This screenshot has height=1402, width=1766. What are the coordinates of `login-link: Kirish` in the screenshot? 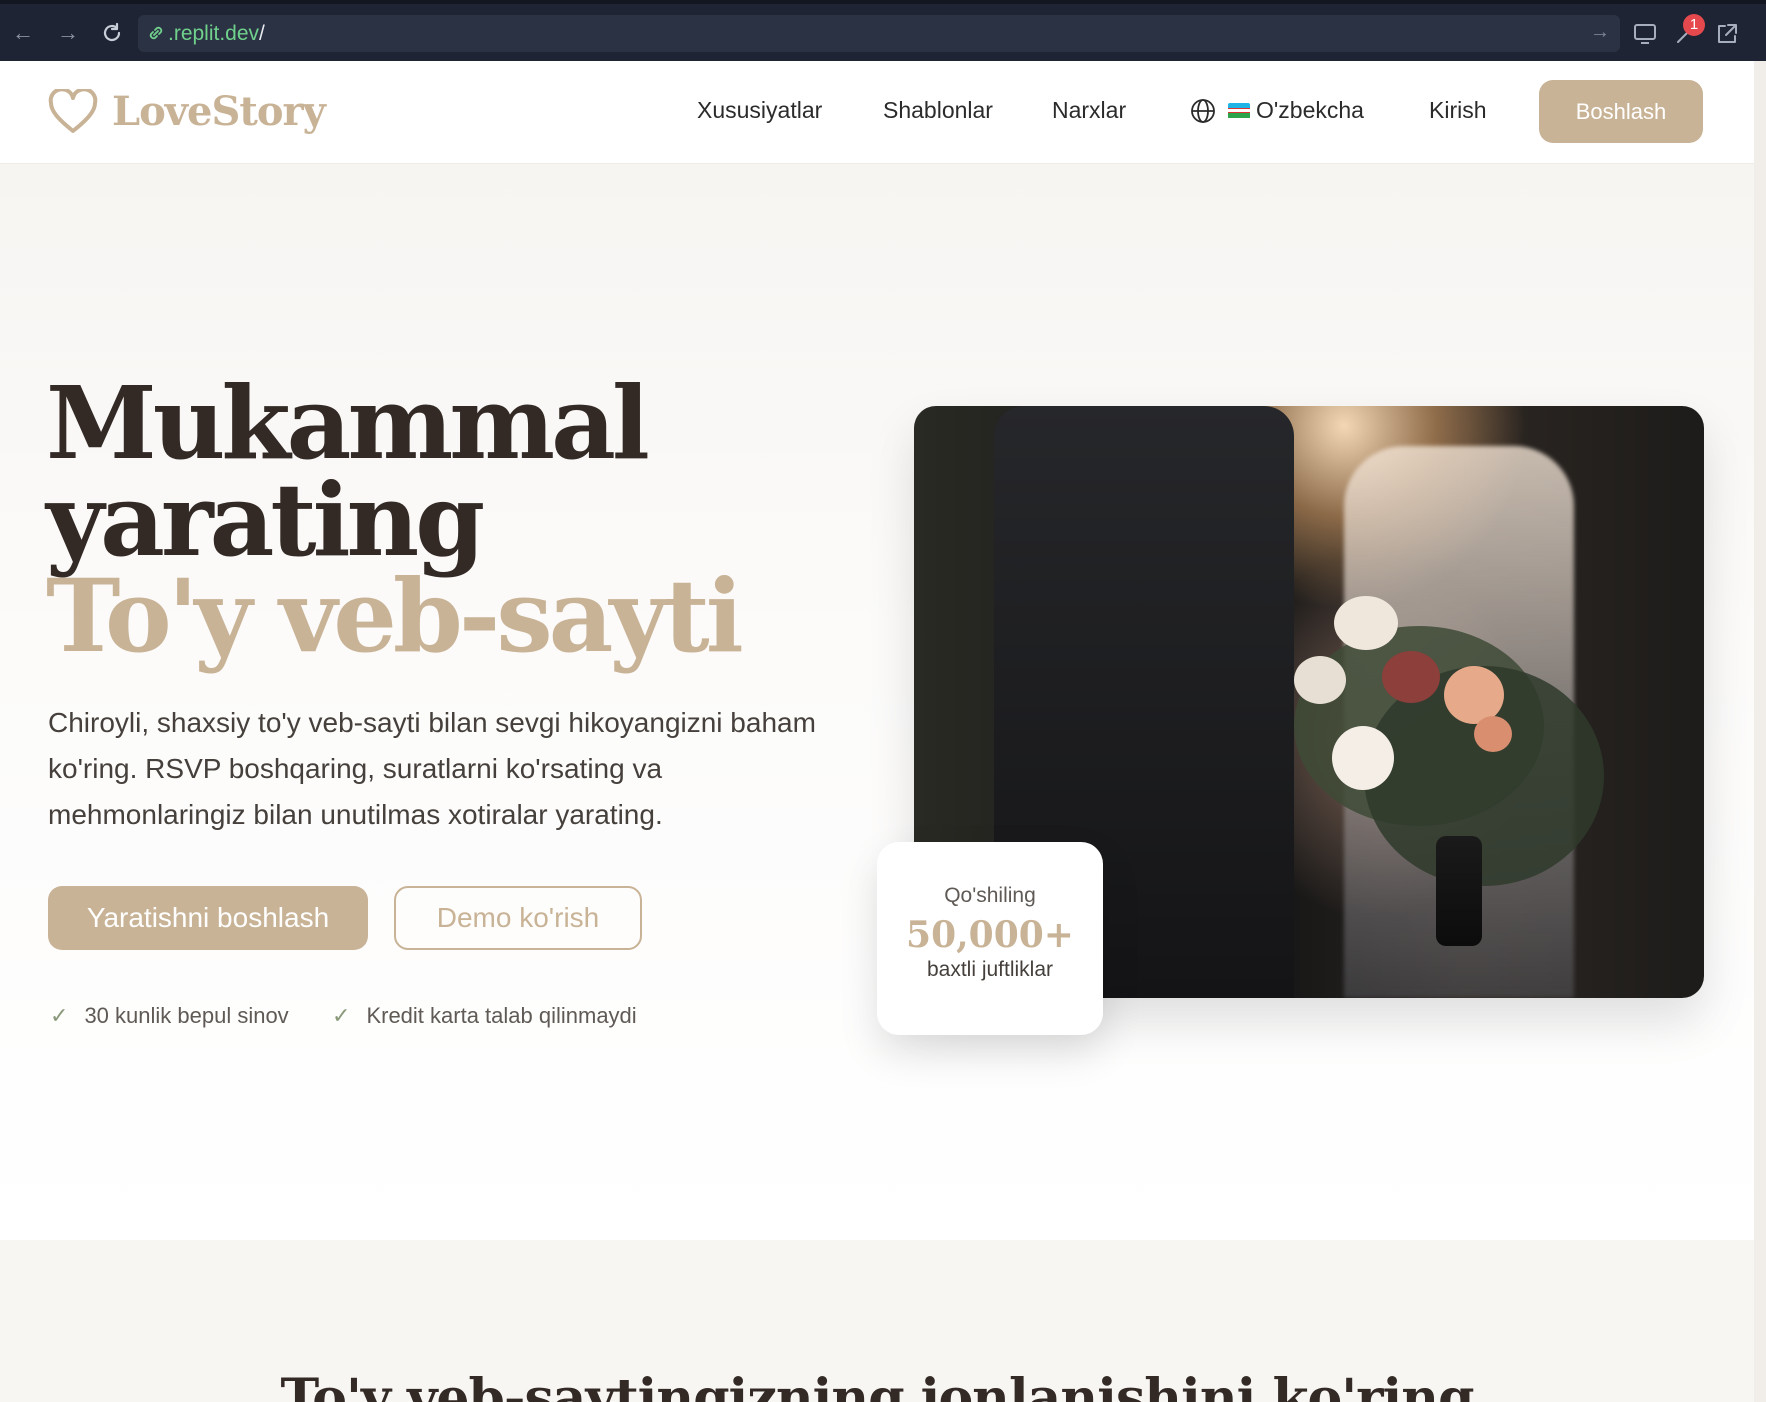 It's located at (1458, 110).